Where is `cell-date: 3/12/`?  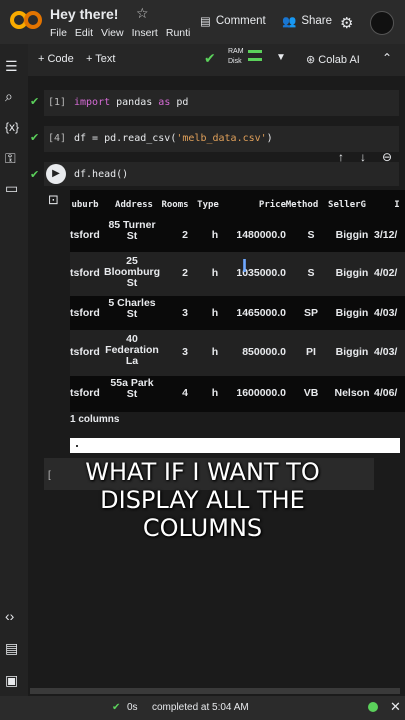 cell-date: 3/12/ is located at coordinates (386, 235).